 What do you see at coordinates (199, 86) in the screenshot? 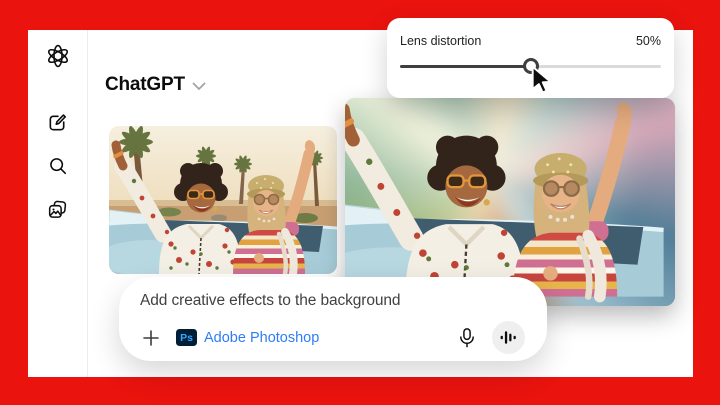
I see `chevron-down-icon` at bounding box center [199, 86].